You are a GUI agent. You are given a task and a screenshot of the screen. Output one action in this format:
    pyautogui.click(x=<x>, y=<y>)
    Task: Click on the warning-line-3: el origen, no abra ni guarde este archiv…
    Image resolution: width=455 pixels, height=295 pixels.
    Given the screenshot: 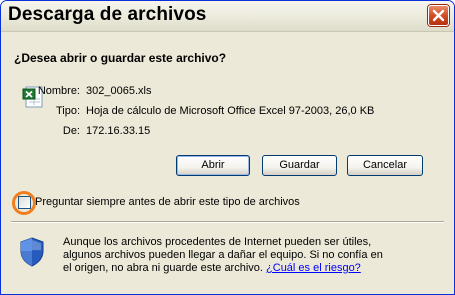 What is the action you would take?
    pyautogui.click(x=255, y=268)
    